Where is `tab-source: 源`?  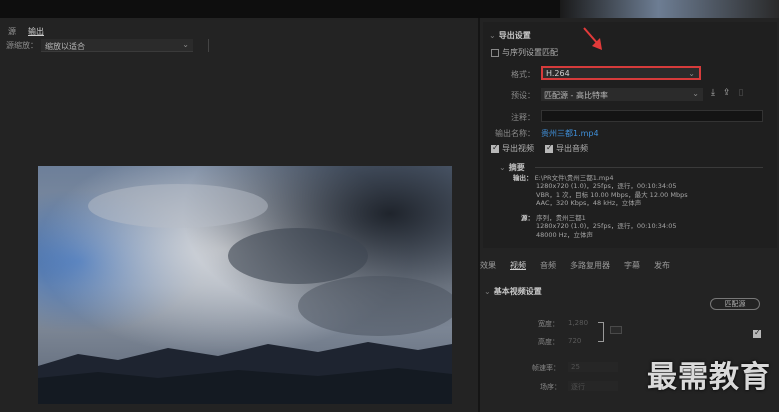 tab-source: 源 is located at coordinates (12, 31).